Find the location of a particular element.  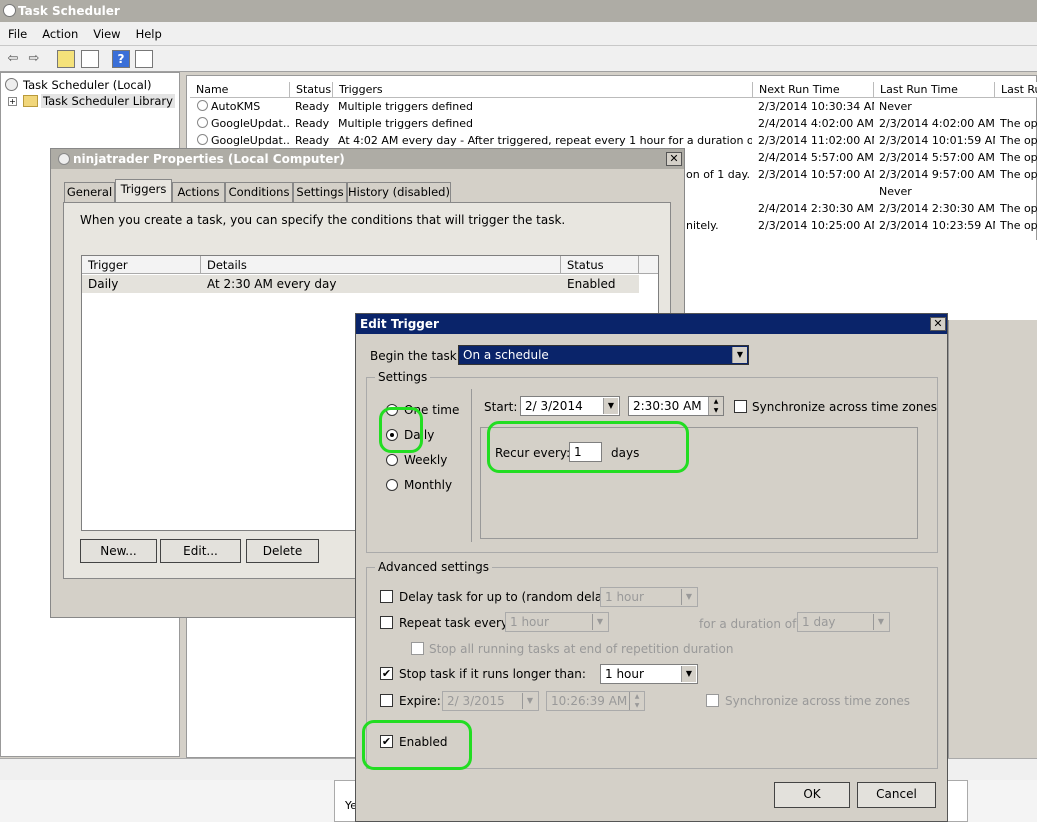

tree-root: Task Scheduler (Local) is located at coordinates (87, 85).